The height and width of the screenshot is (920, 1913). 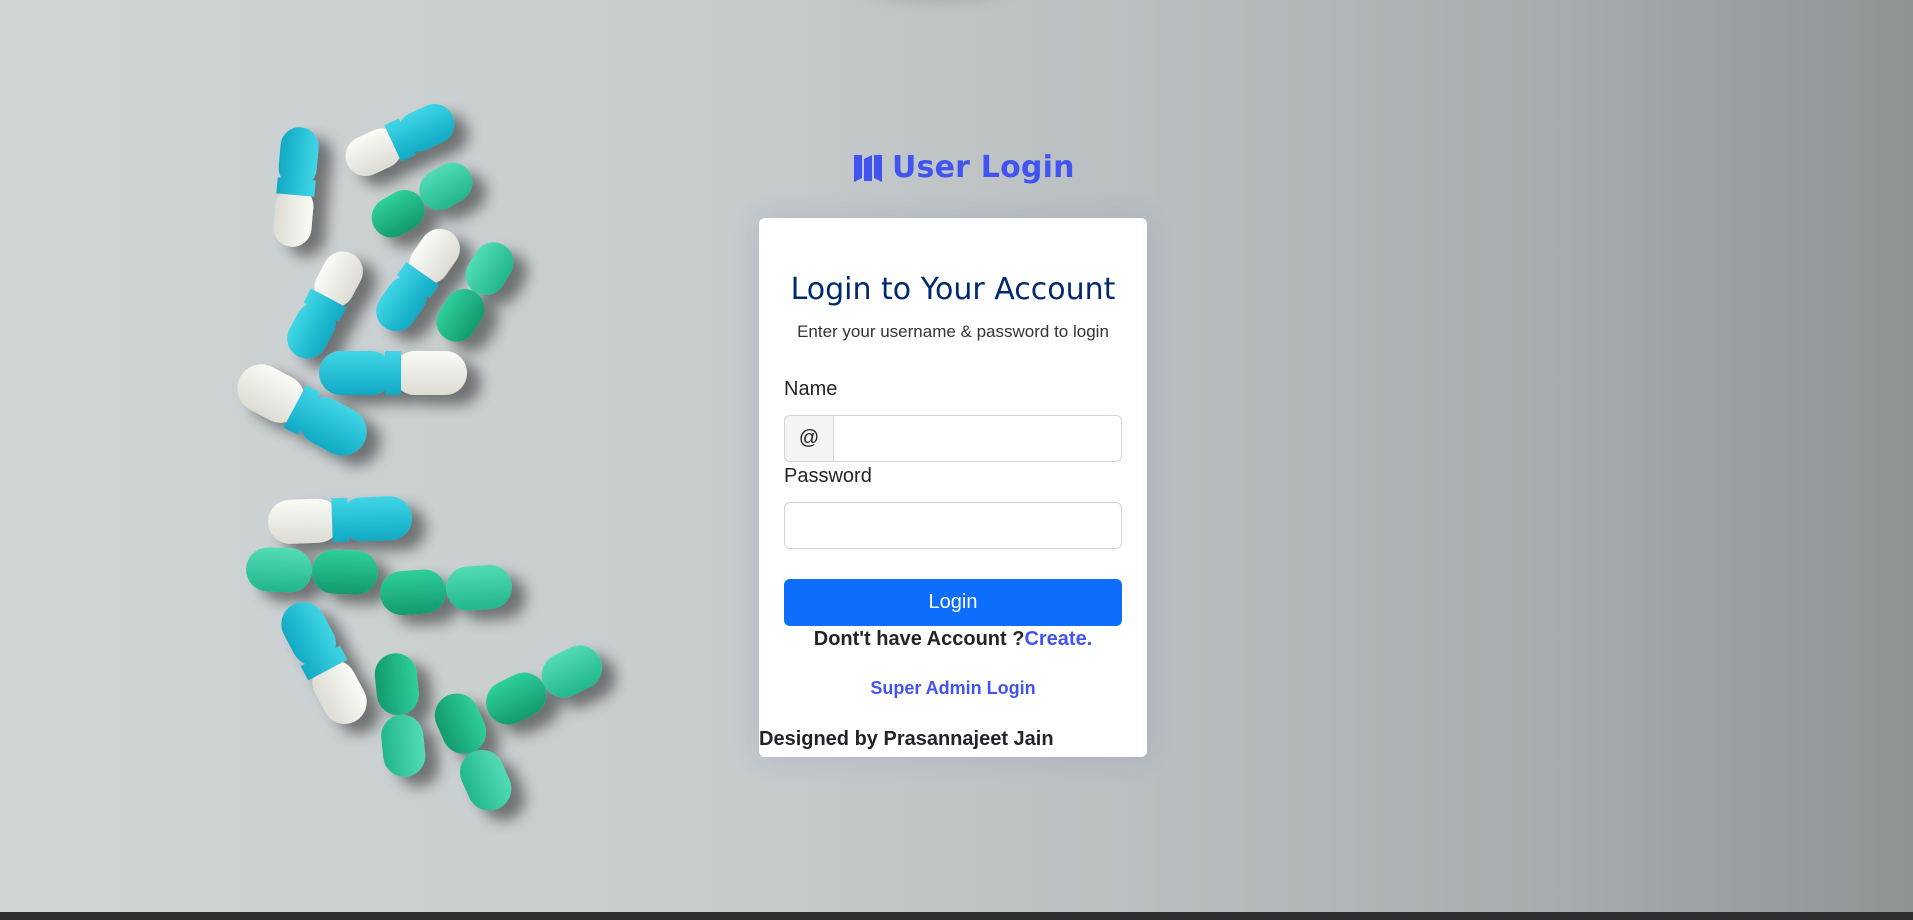 I want to click on super-admin-login-link: Super Admin Login, so click(x=953, y=688).